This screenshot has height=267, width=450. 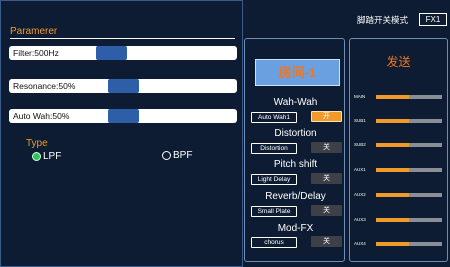 What do you see at coordinates (392, 121) in the screenshot?
I see `send-fill-sub1` at bounding box center [392, 121].